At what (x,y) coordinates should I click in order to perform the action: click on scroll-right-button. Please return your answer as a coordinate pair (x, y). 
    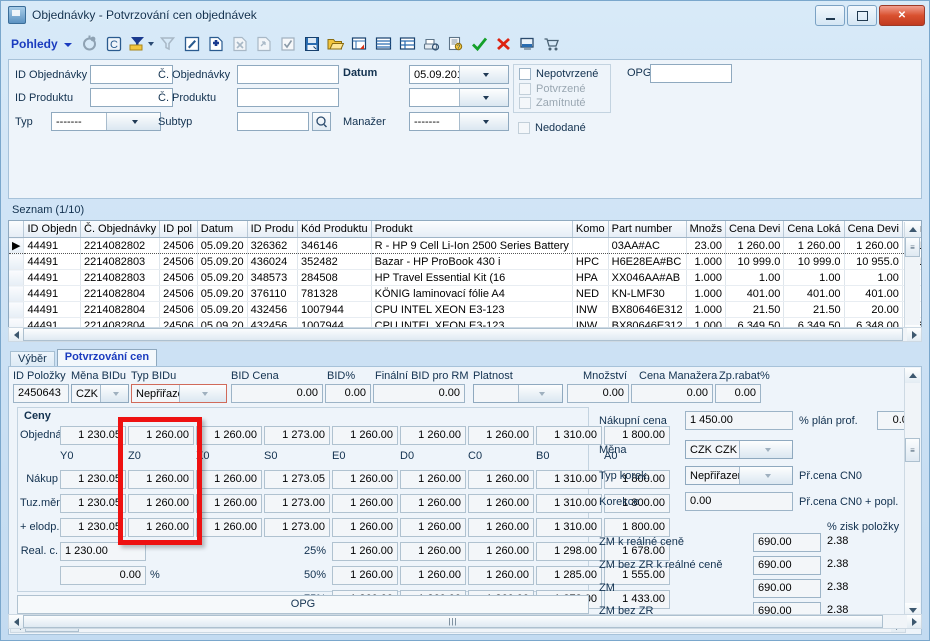
    Looking at the image, I should click on (914, 621).